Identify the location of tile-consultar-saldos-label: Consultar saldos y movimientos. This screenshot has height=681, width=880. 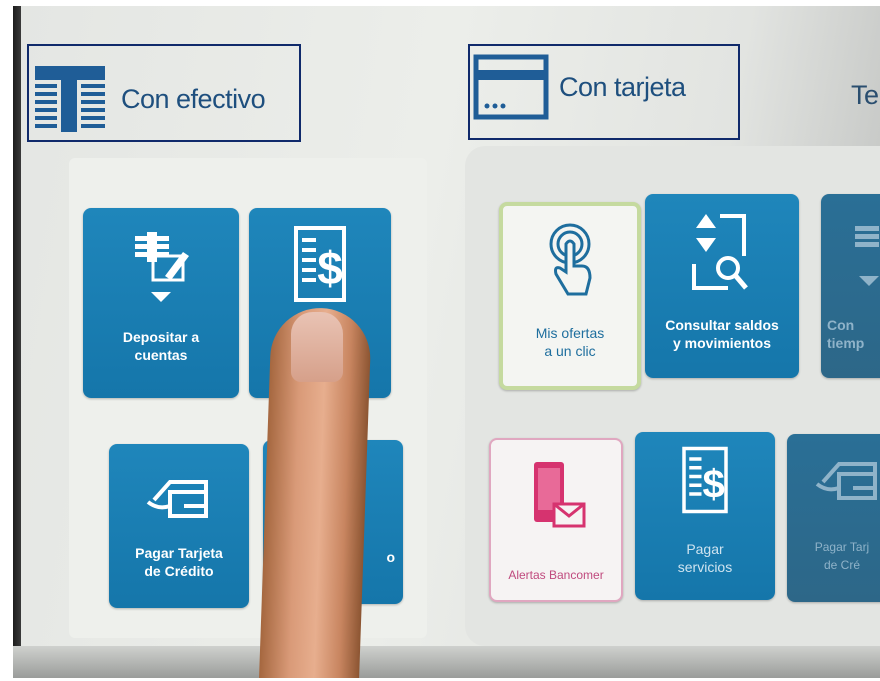
(722, 334).